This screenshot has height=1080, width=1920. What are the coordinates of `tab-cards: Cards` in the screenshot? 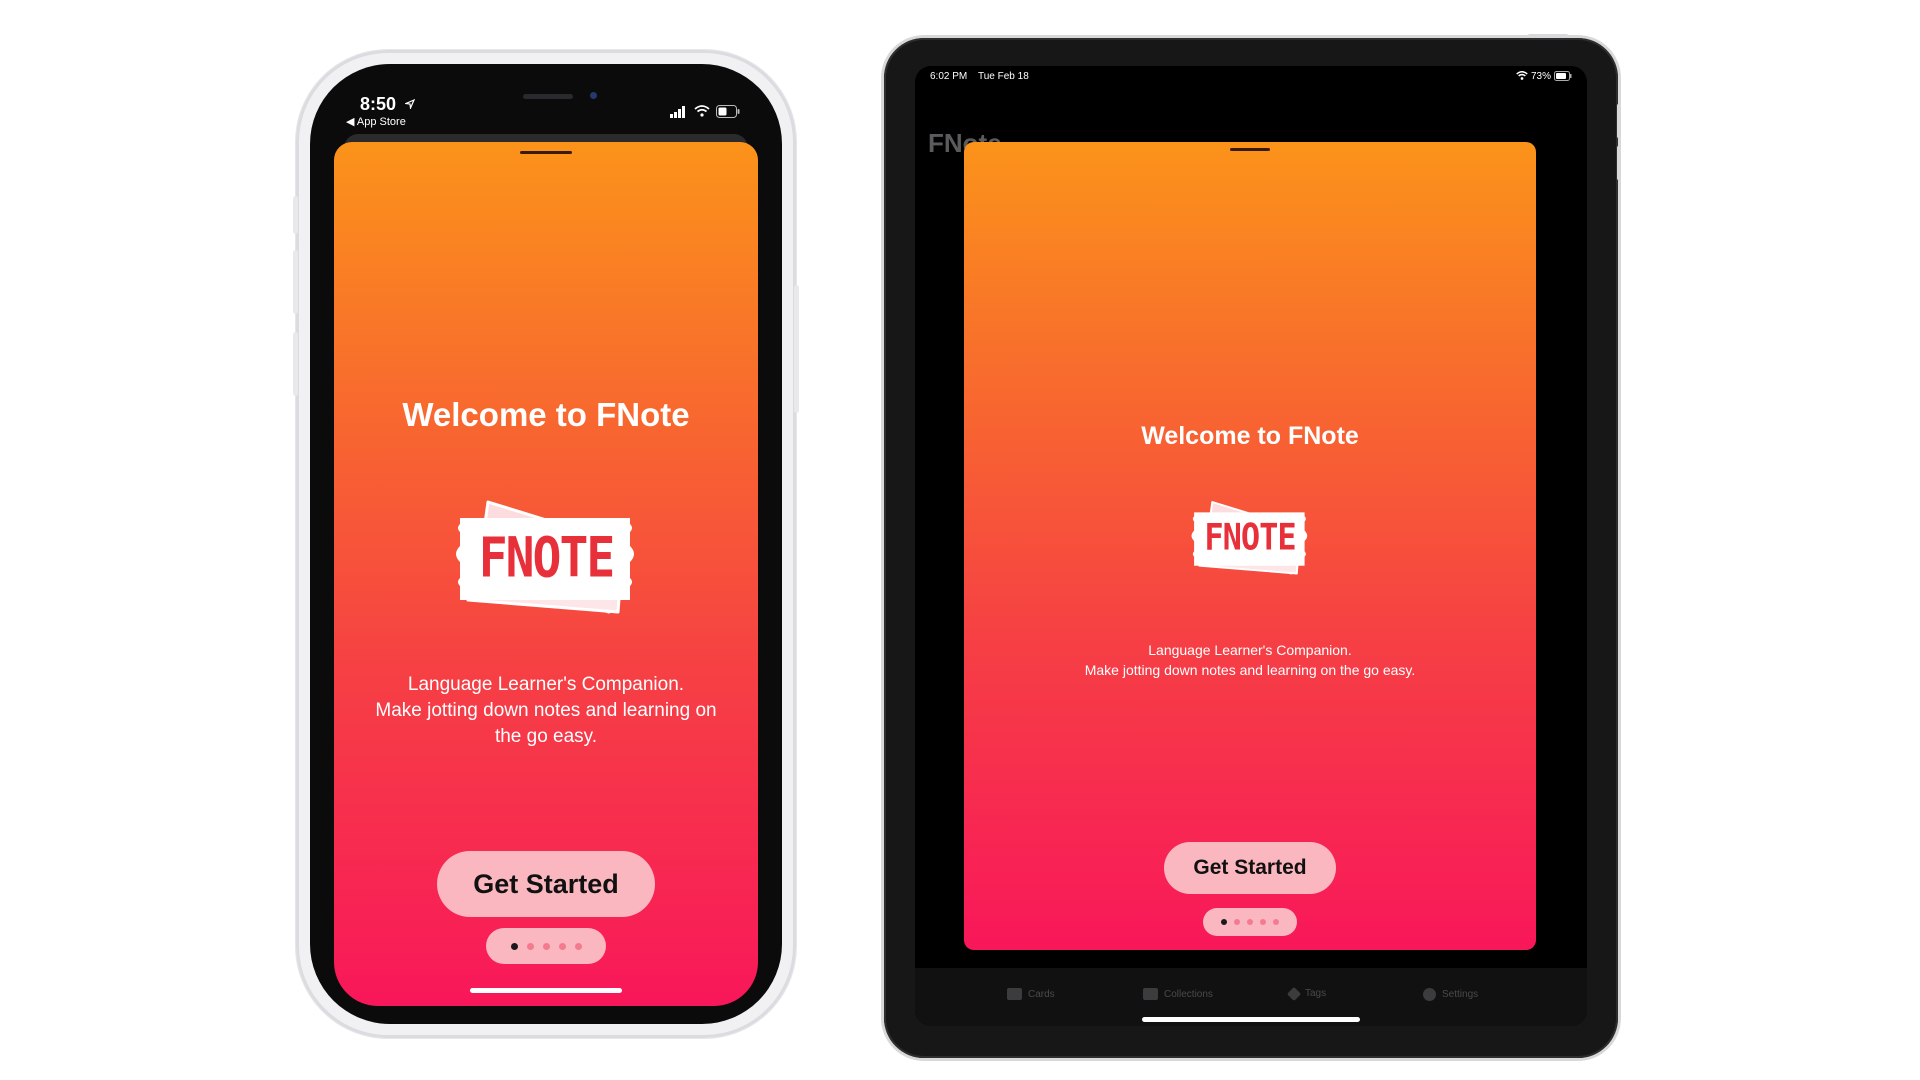 It's located at (1031, 994).